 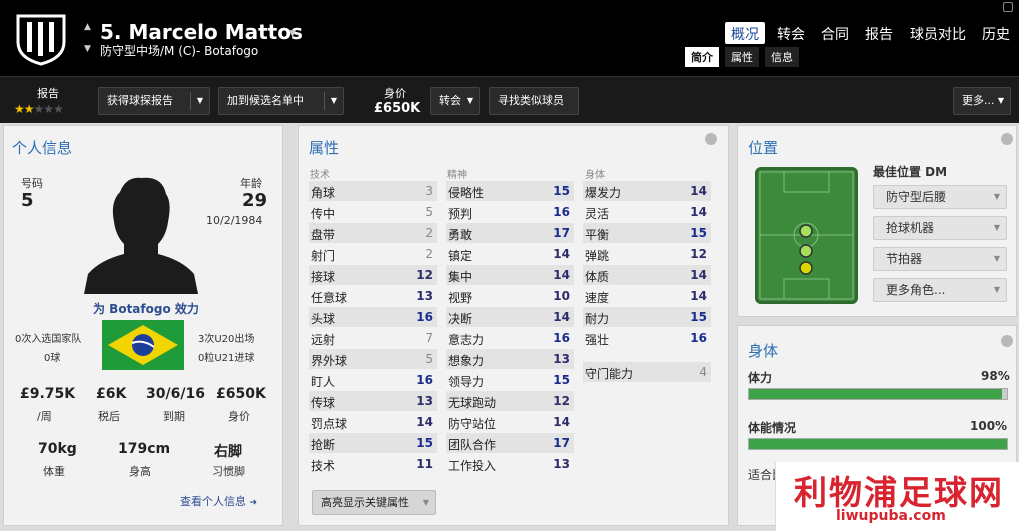 I want to click on prev-player-icon: ▲, so click(x=87, y=27).